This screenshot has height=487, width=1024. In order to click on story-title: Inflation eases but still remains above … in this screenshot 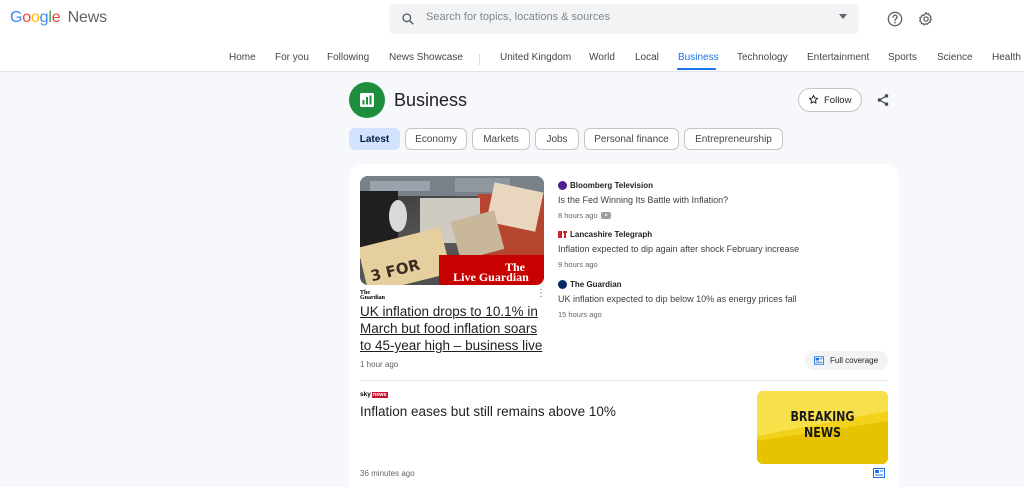, I will do `click(488, 411)`.